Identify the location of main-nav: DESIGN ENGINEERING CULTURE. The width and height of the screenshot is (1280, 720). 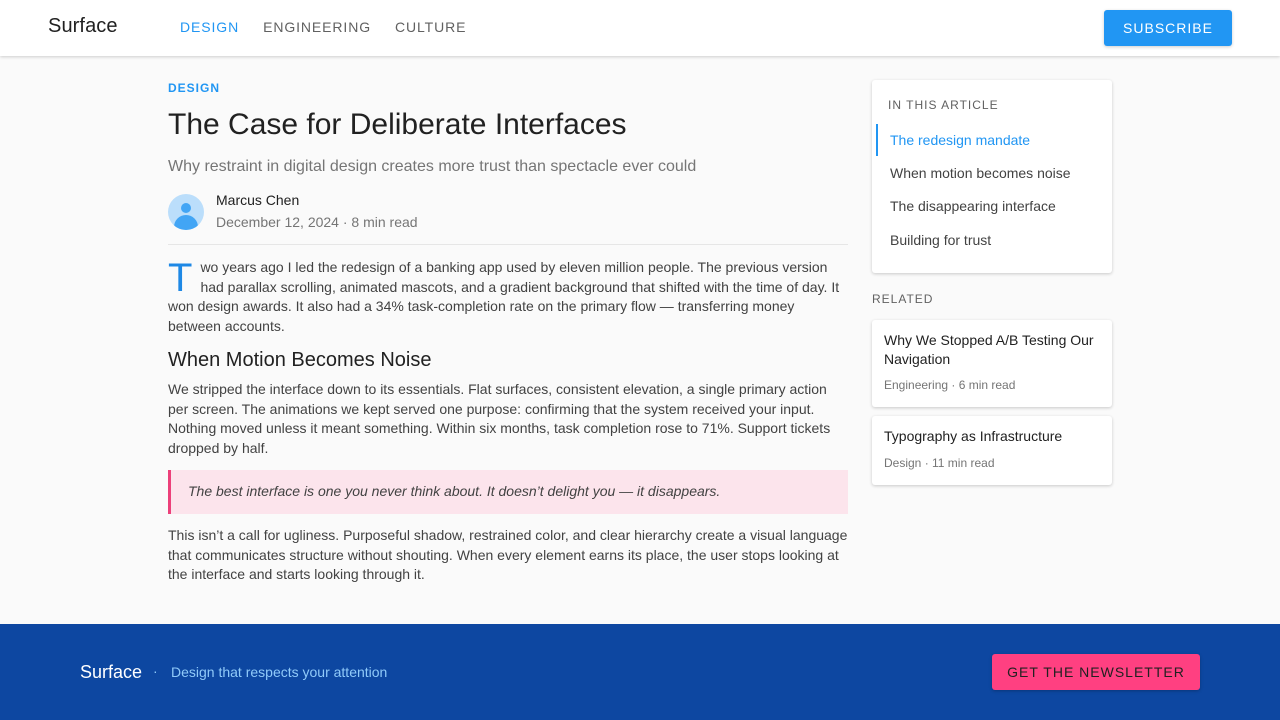
(323, 27).